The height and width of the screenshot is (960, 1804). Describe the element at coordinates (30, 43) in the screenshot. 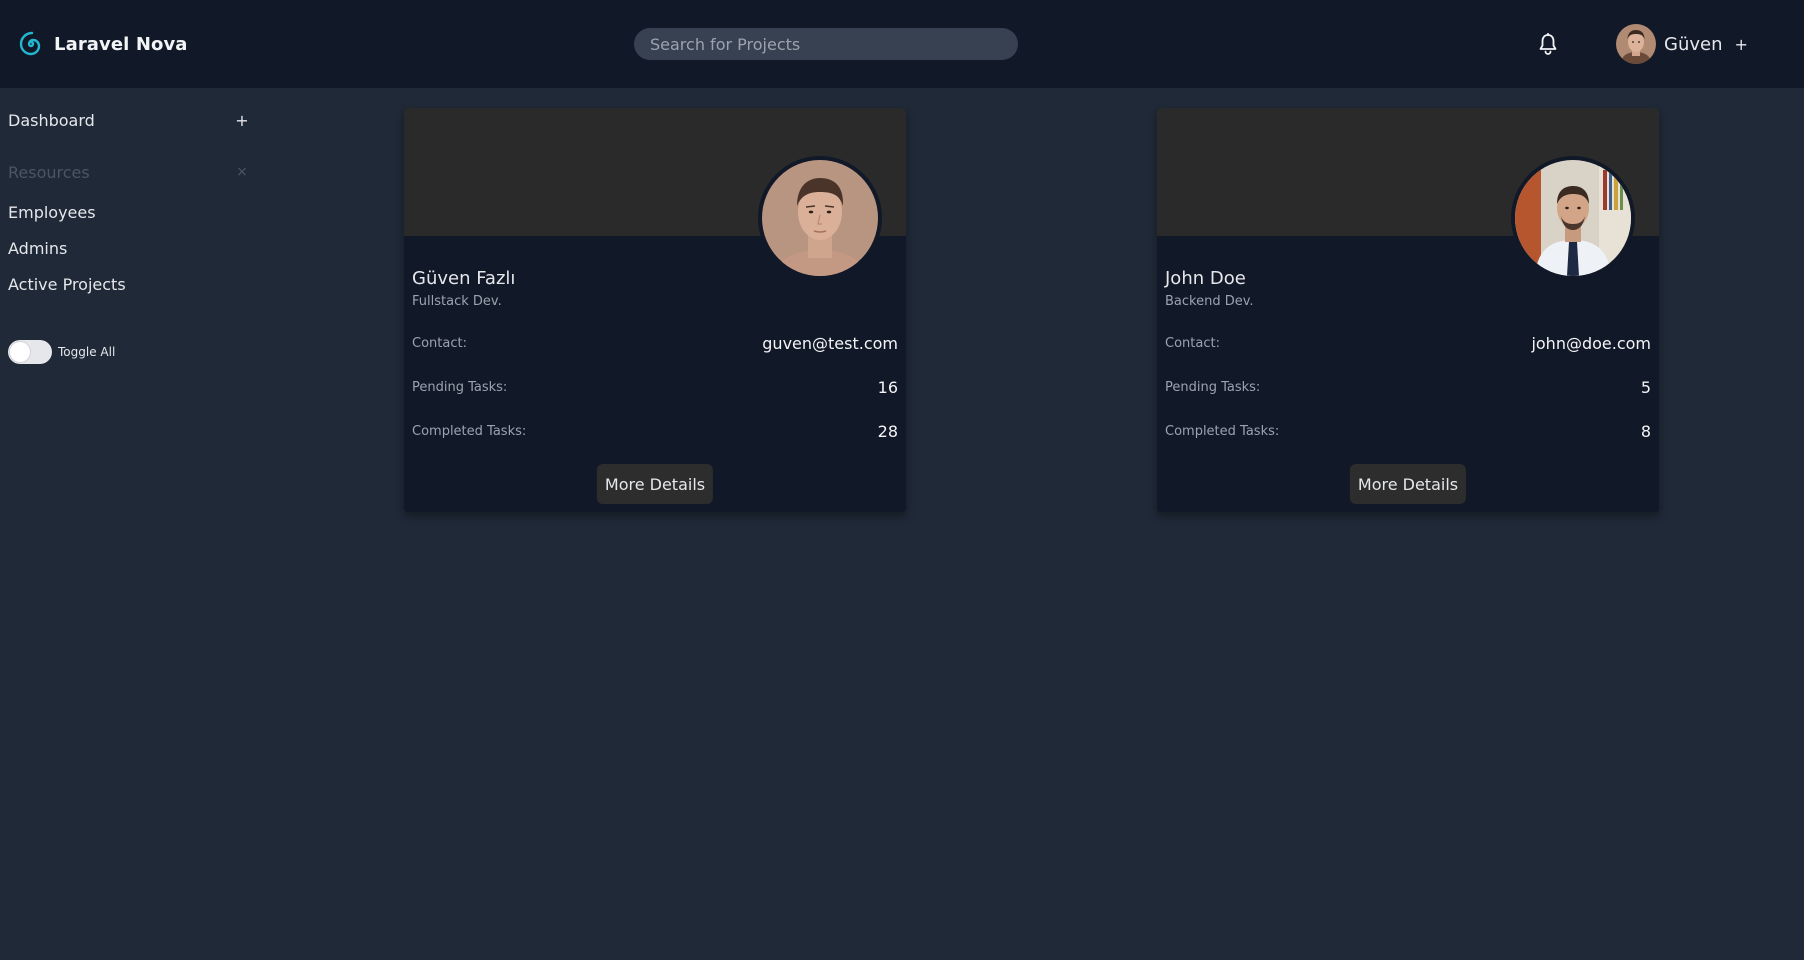

I see `spiral-logo-icon` at that location.